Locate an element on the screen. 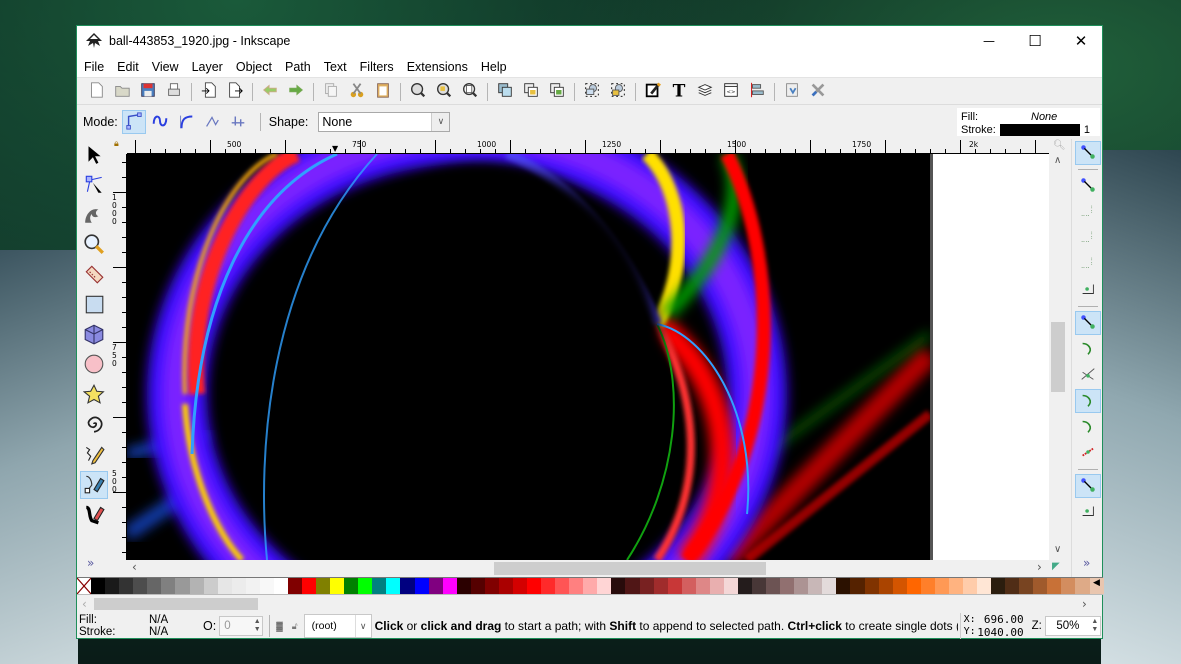  scroll-up-arrow-icon: ∧ is located at coordinates (1057, 160).